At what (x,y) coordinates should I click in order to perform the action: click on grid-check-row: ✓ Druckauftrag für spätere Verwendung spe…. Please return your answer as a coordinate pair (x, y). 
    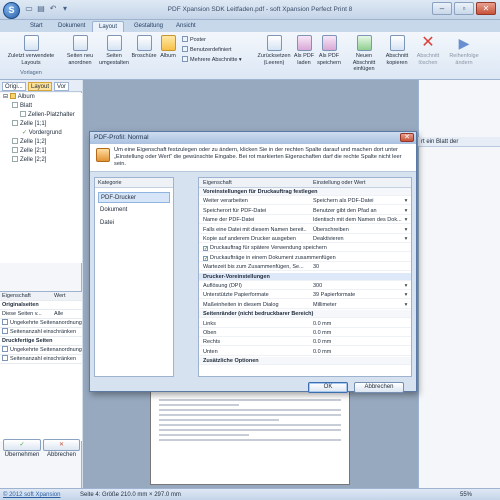
    Looking at the image, I should click on (305, 248).